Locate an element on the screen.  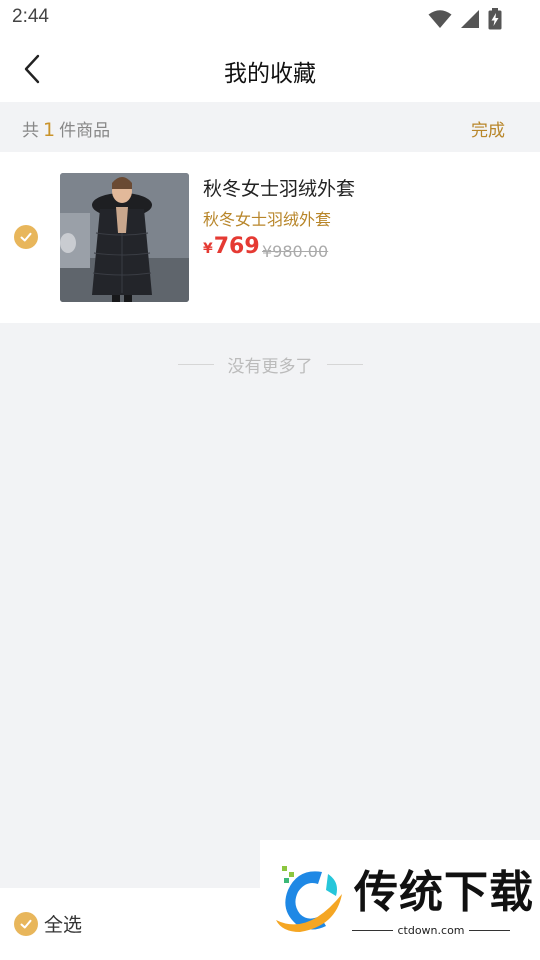
select-all-label: 全选 is located at coordinates (63, 925).